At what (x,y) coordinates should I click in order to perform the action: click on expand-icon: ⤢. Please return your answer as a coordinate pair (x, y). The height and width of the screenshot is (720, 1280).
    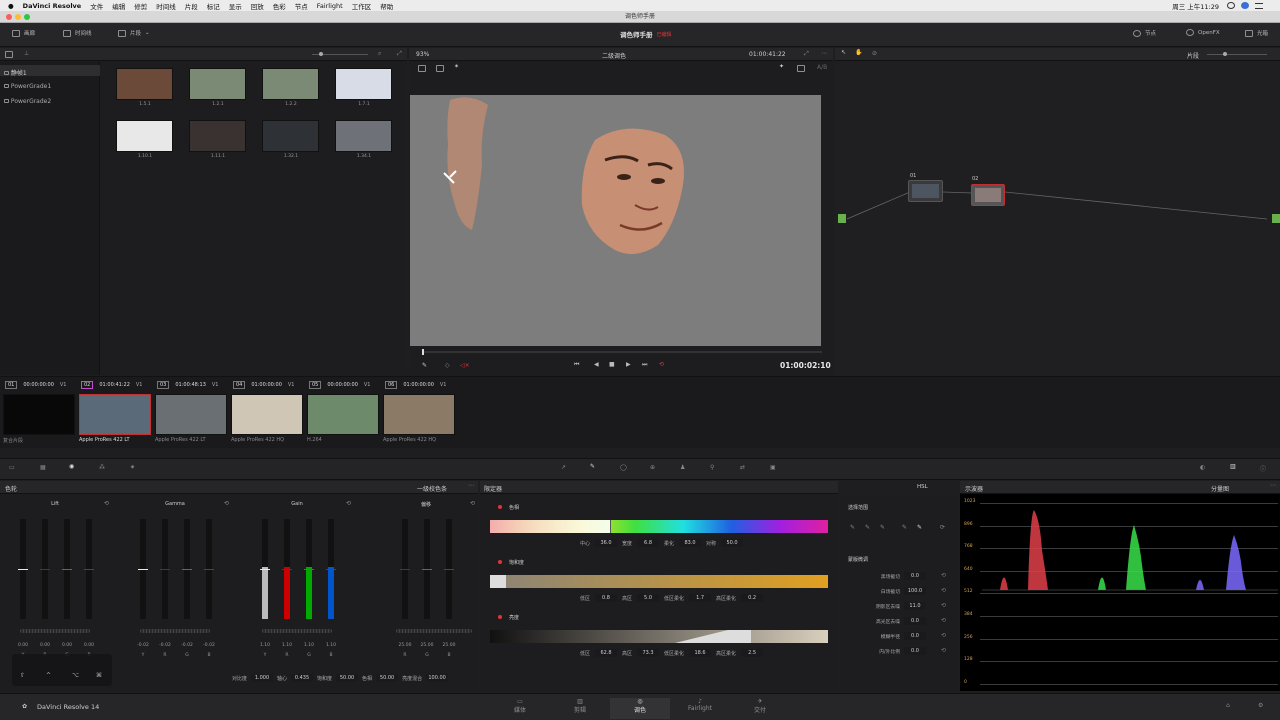
    Looking at the image, I should click on (399, 54).